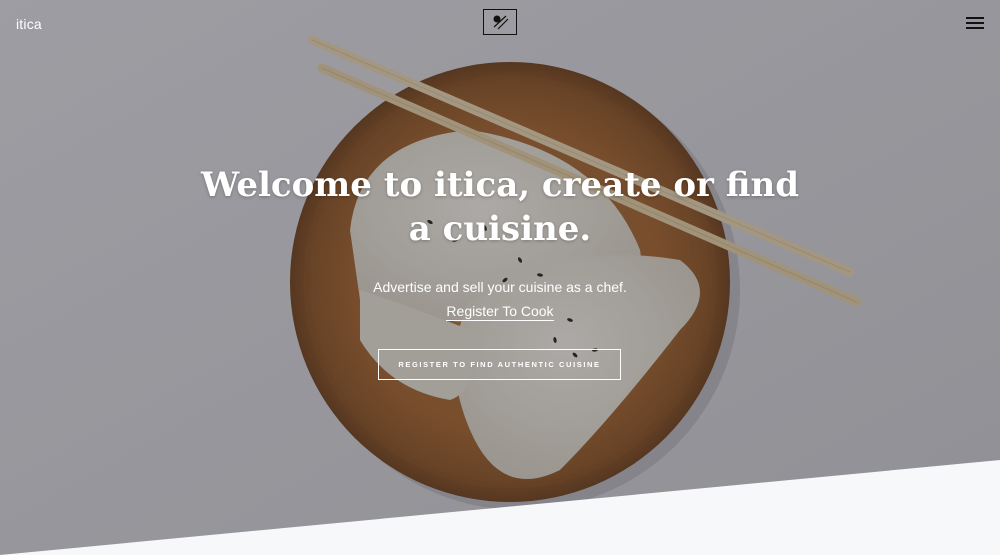 The image size is (1000, 555). I want to click on register-to-cook-label: Register To Cook, so click(500, 312).